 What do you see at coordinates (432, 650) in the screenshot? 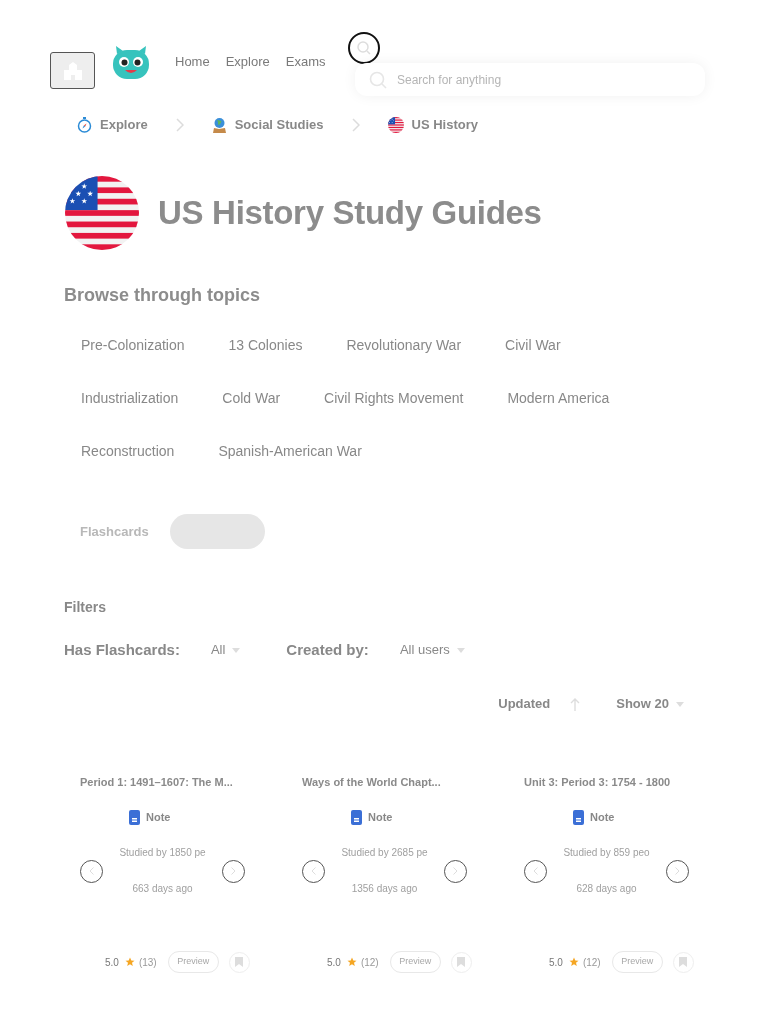
I see `filter-dropdown: All users` at bounding box center [432, 650].